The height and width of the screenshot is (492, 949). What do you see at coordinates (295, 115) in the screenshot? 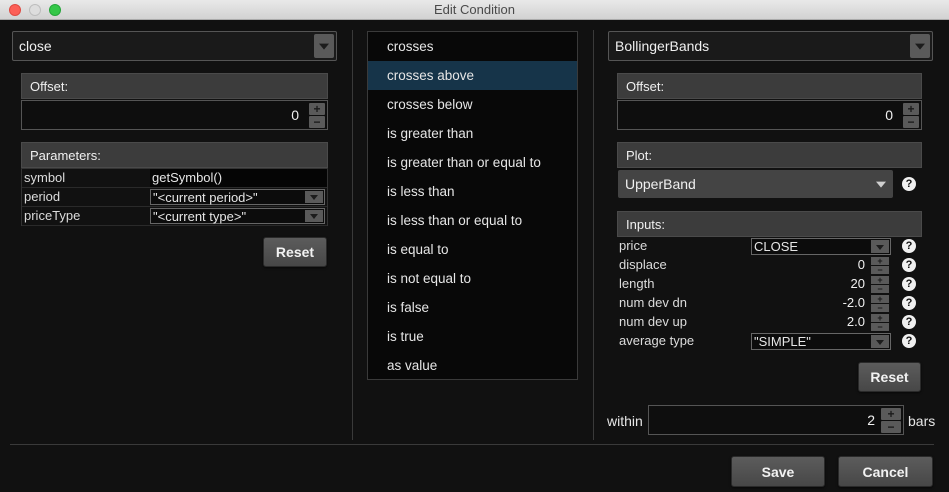
I see `left-offset-value: 0` at bounding box center [295, 115].